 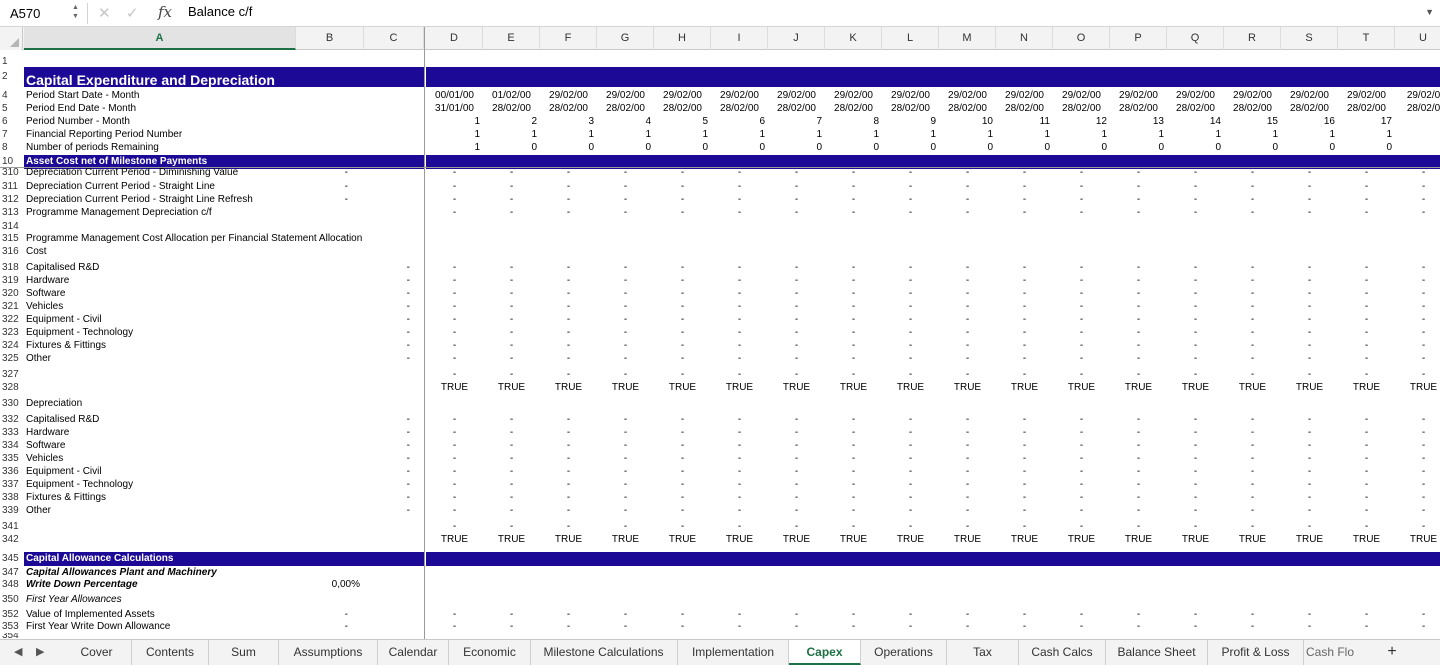 What do you see at coordinates (1256, 652) in the screenshot?
I see `sheet-tab: Profit & Loss` at bounding box center [1256, 652].